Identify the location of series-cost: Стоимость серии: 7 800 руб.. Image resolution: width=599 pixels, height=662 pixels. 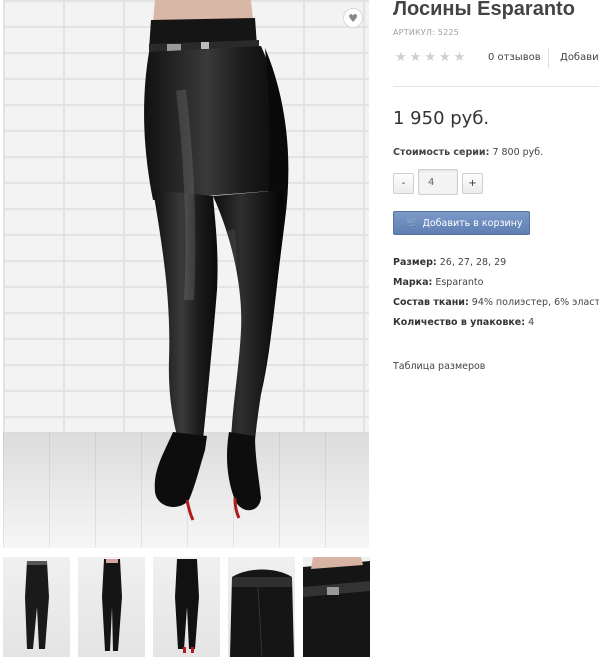
(468, 152).